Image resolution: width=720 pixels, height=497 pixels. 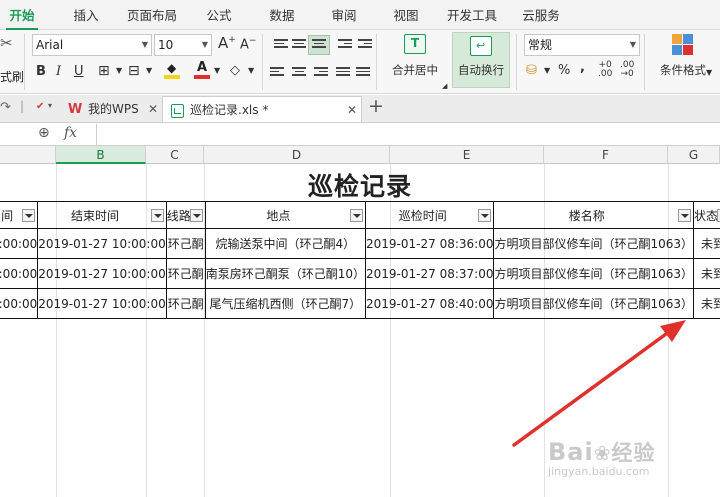 What do you see at coordinates (430, 215) in the screenshot?
I see `header-inspection-time: 巡检时间` at bounding box center [430, 215].